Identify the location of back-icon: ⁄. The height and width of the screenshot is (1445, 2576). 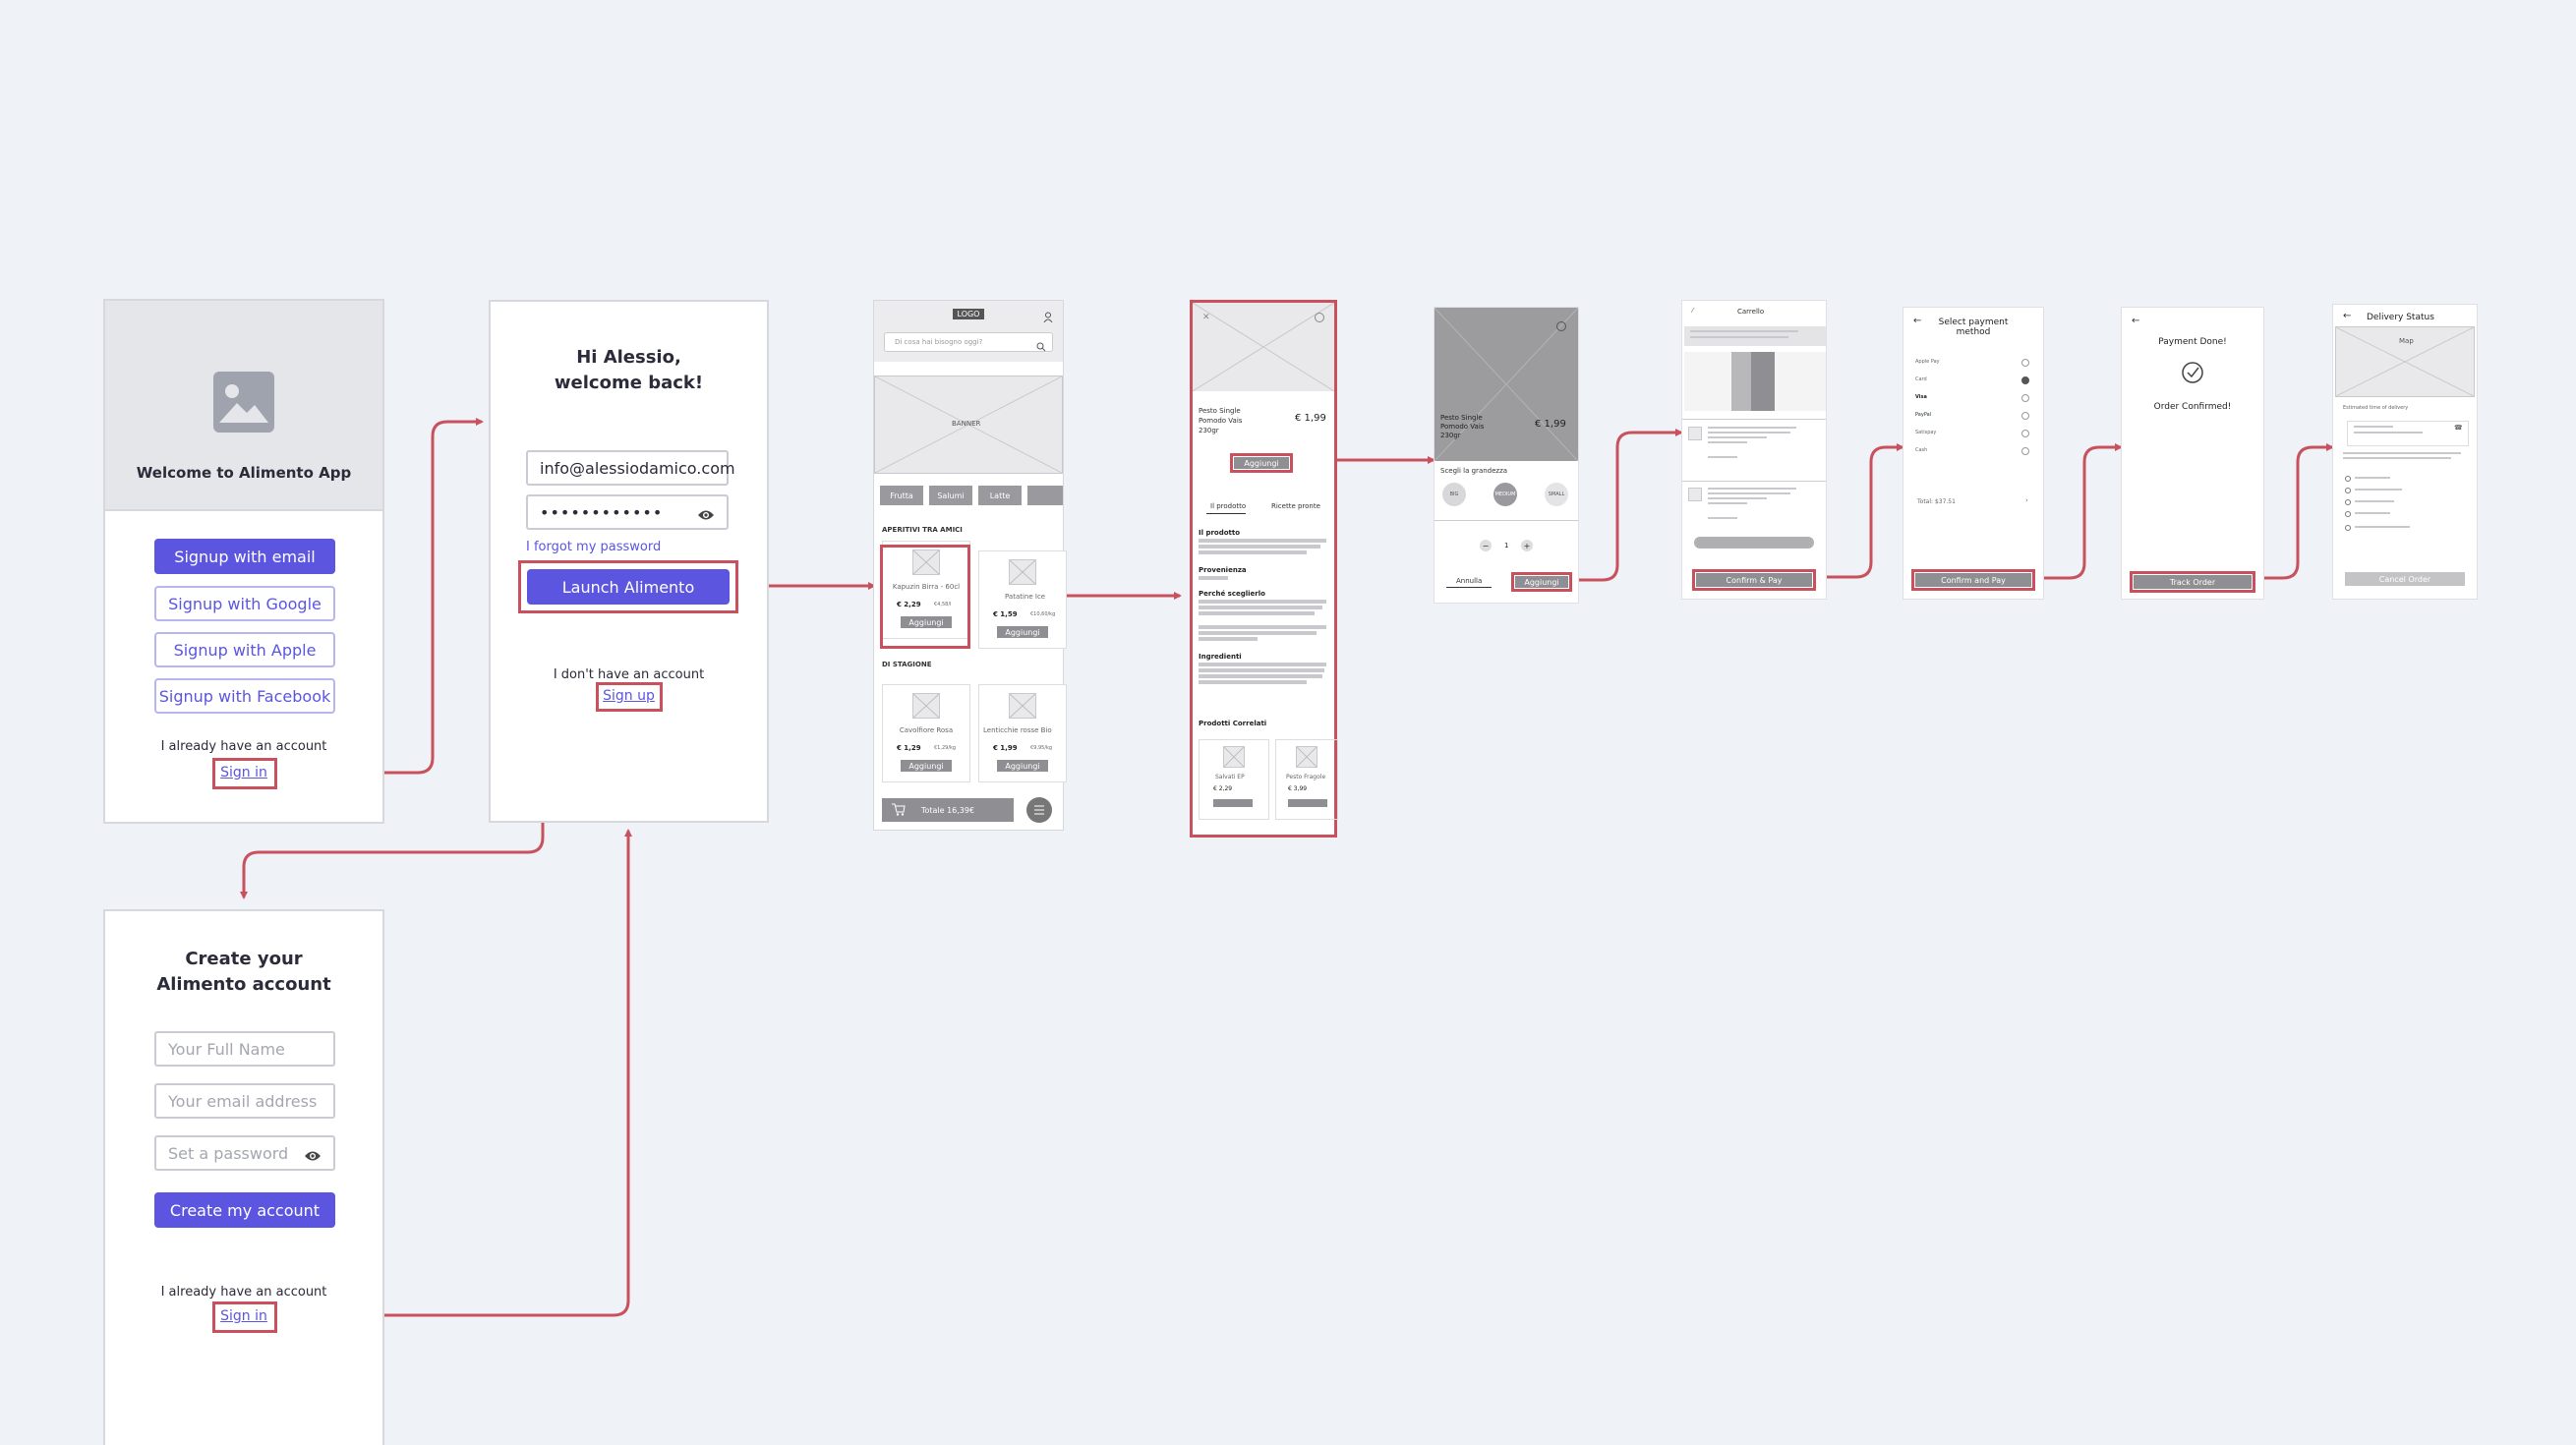
(1692, 311).